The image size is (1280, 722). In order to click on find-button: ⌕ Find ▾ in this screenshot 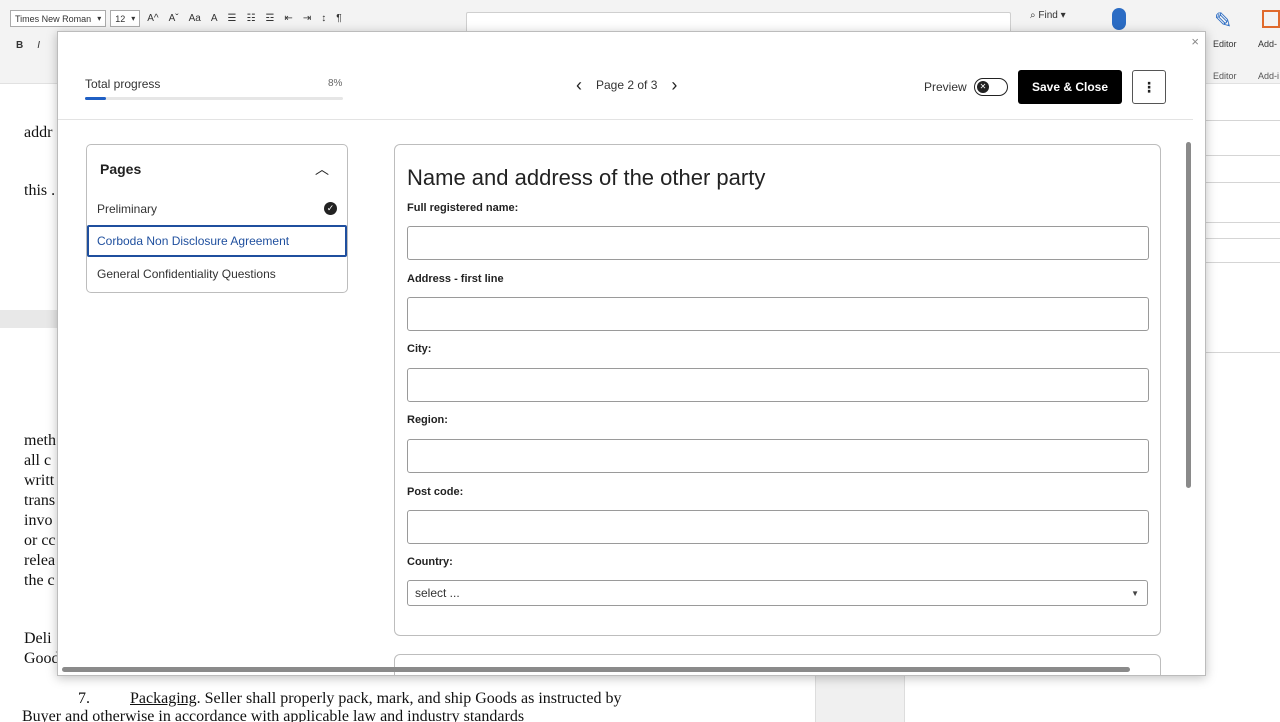, I will do `click(1048, 15)`.